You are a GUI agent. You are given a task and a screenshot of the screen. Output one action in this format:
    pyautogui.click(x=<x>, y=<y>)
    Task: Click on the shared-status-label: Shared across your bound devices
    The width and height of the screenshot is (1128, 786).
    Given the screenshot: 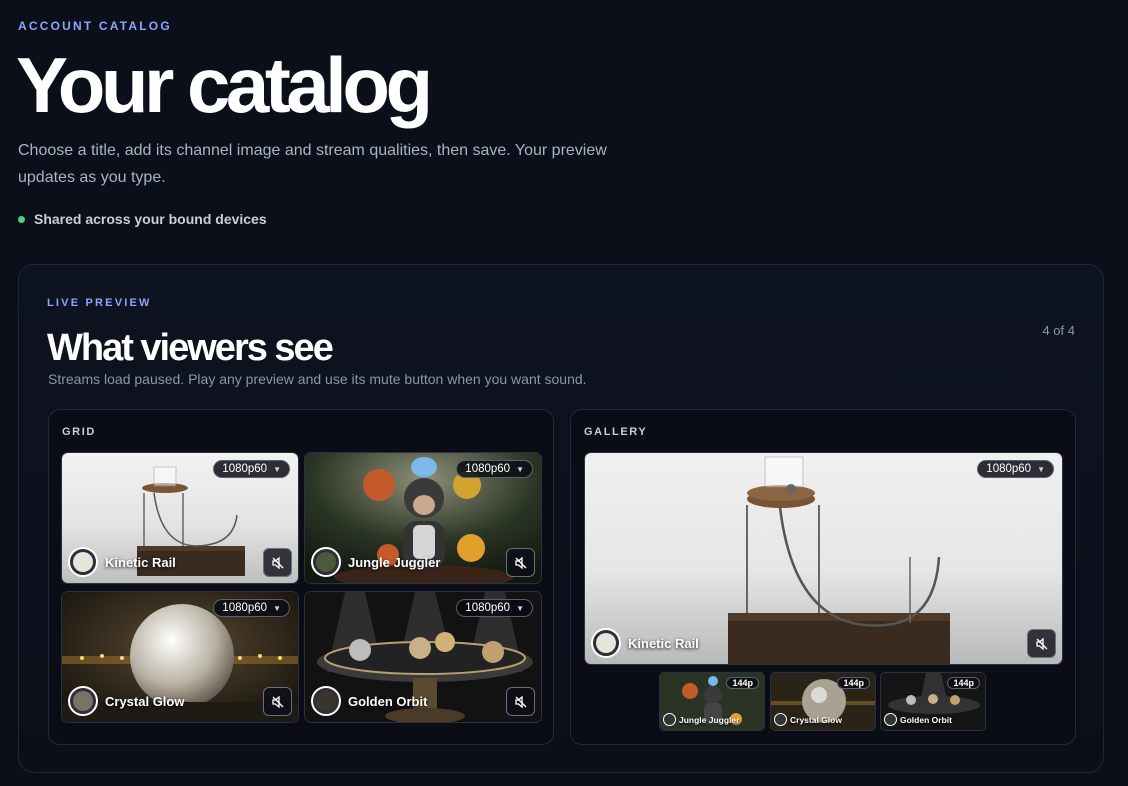 What is the action you would take?
    pyautogui.click(x=150, y=219)
    